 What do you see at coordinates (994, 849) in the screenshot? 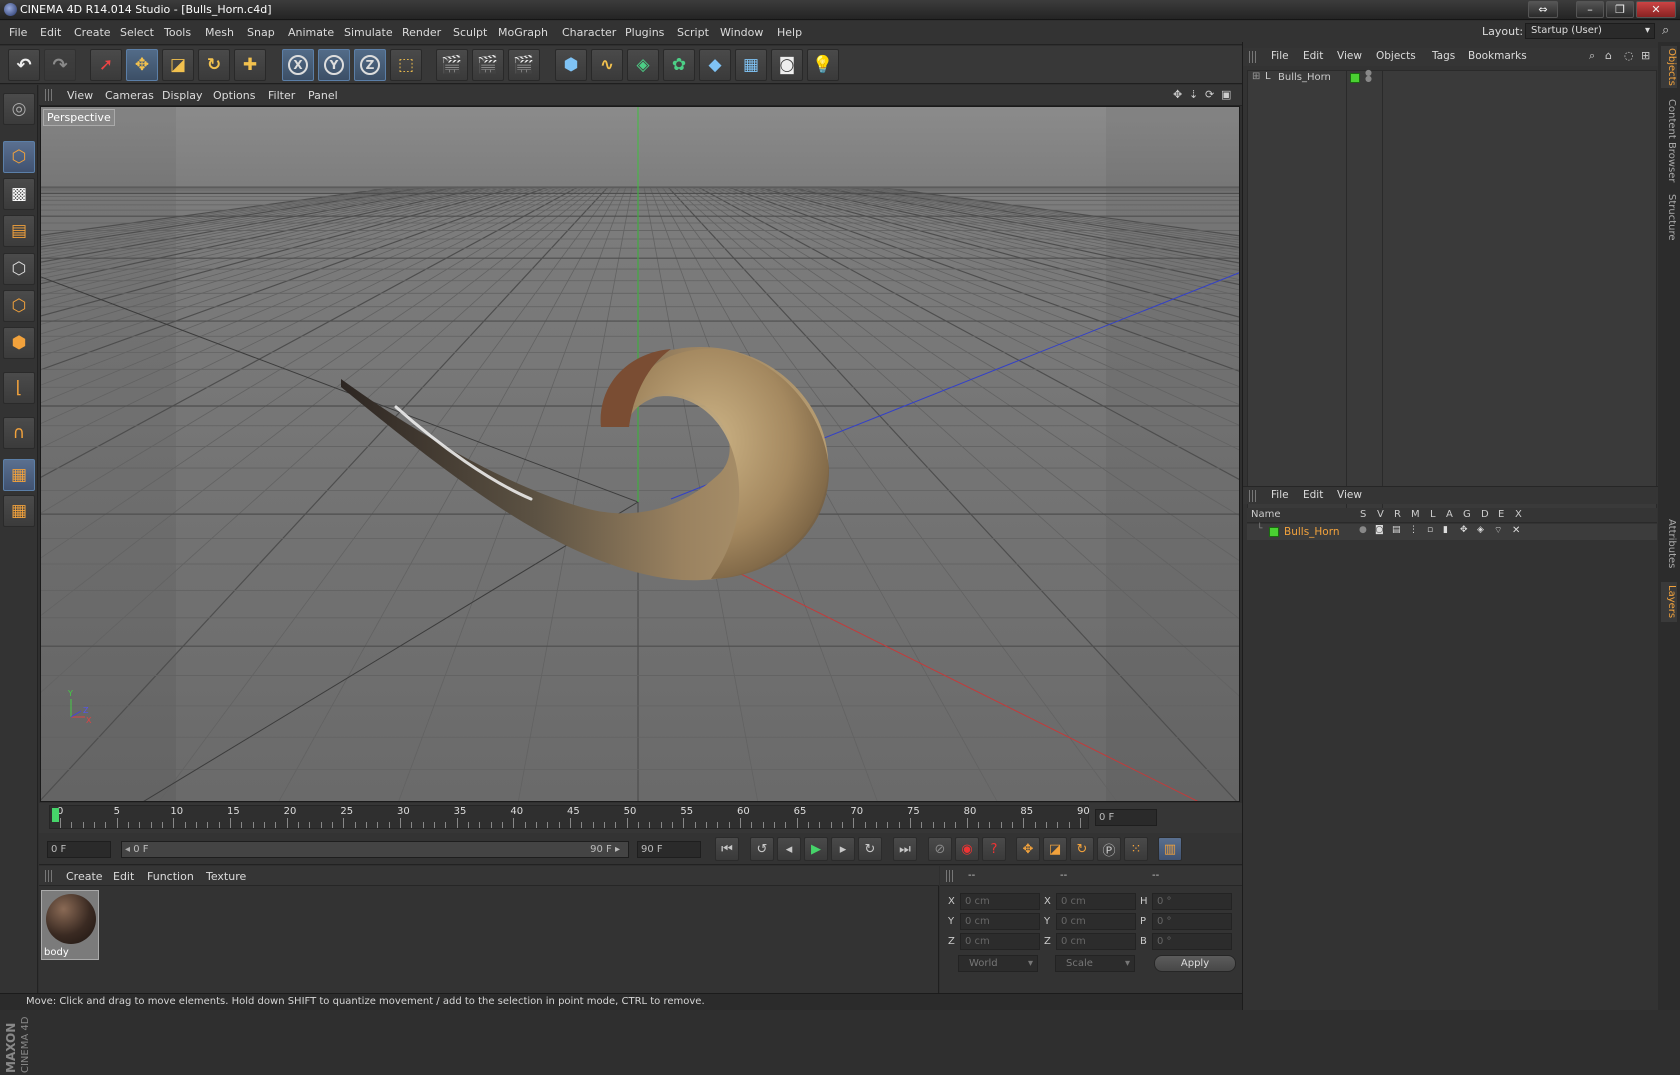
I see `keyframe-selection-button: ?` at bounding box center [994, 849].